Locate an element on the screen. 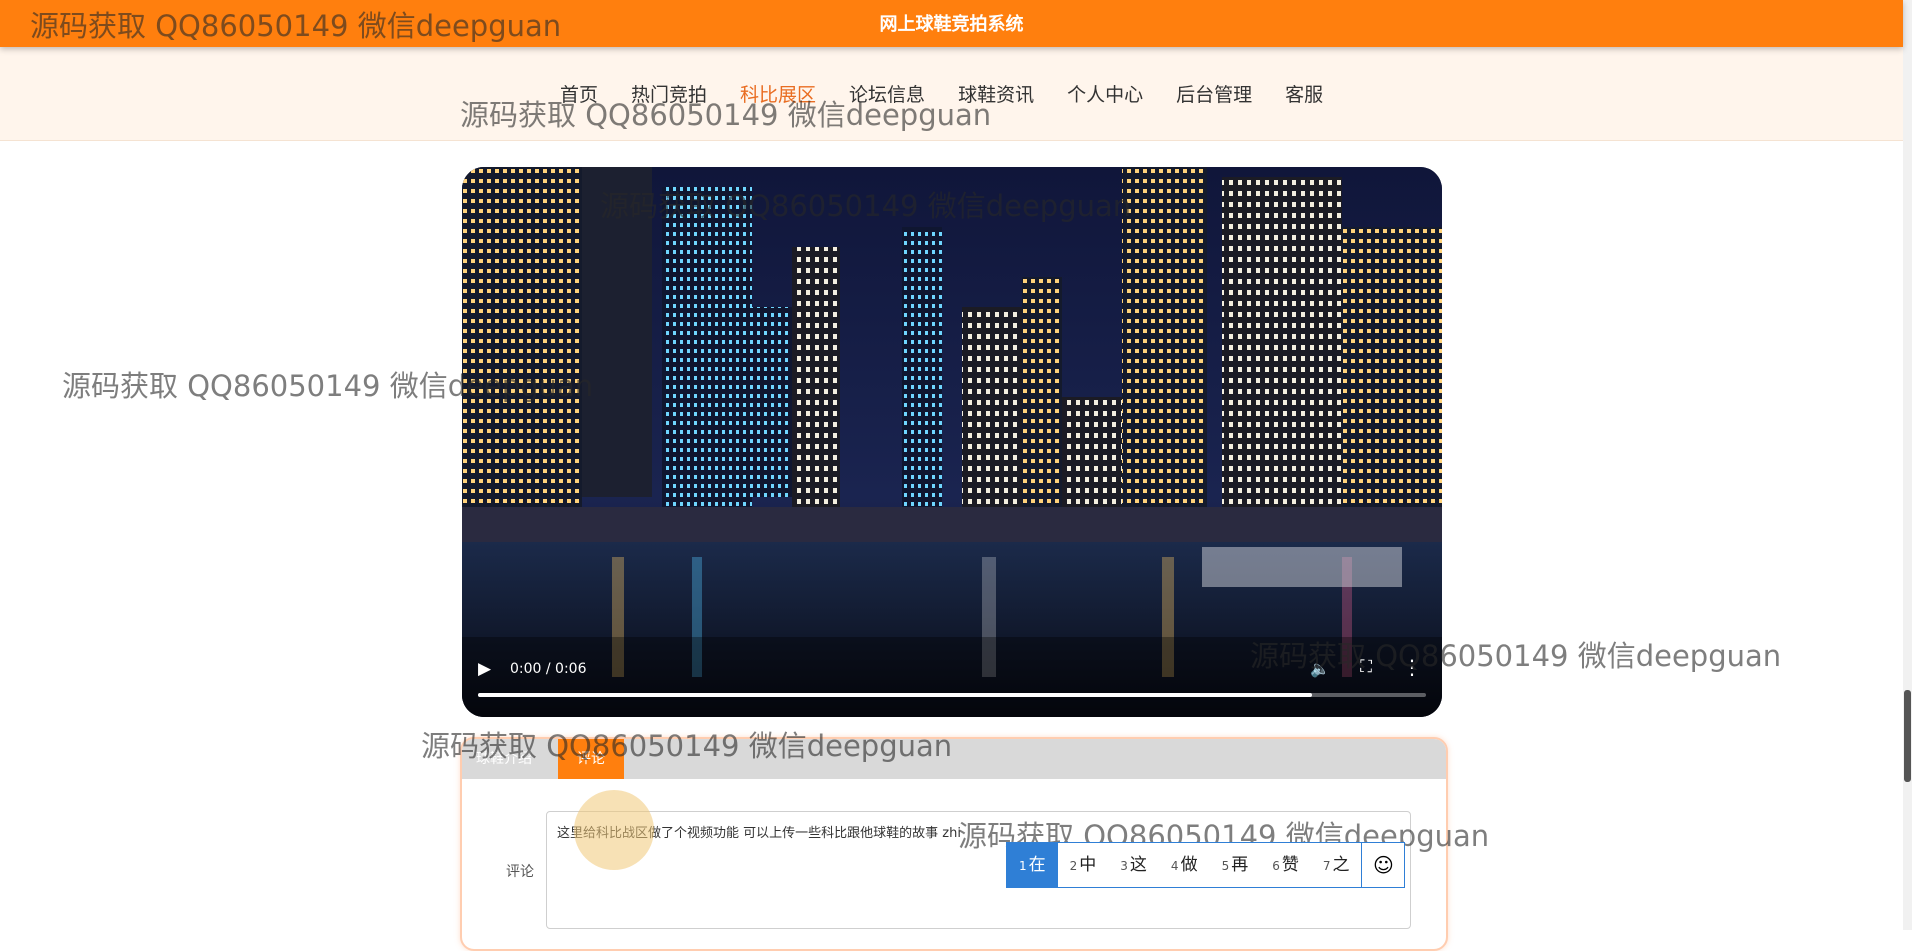 This screenshot has height=951, width=1912. ime-candidate-6: 6赞 is located at coordinates (1285, 865).